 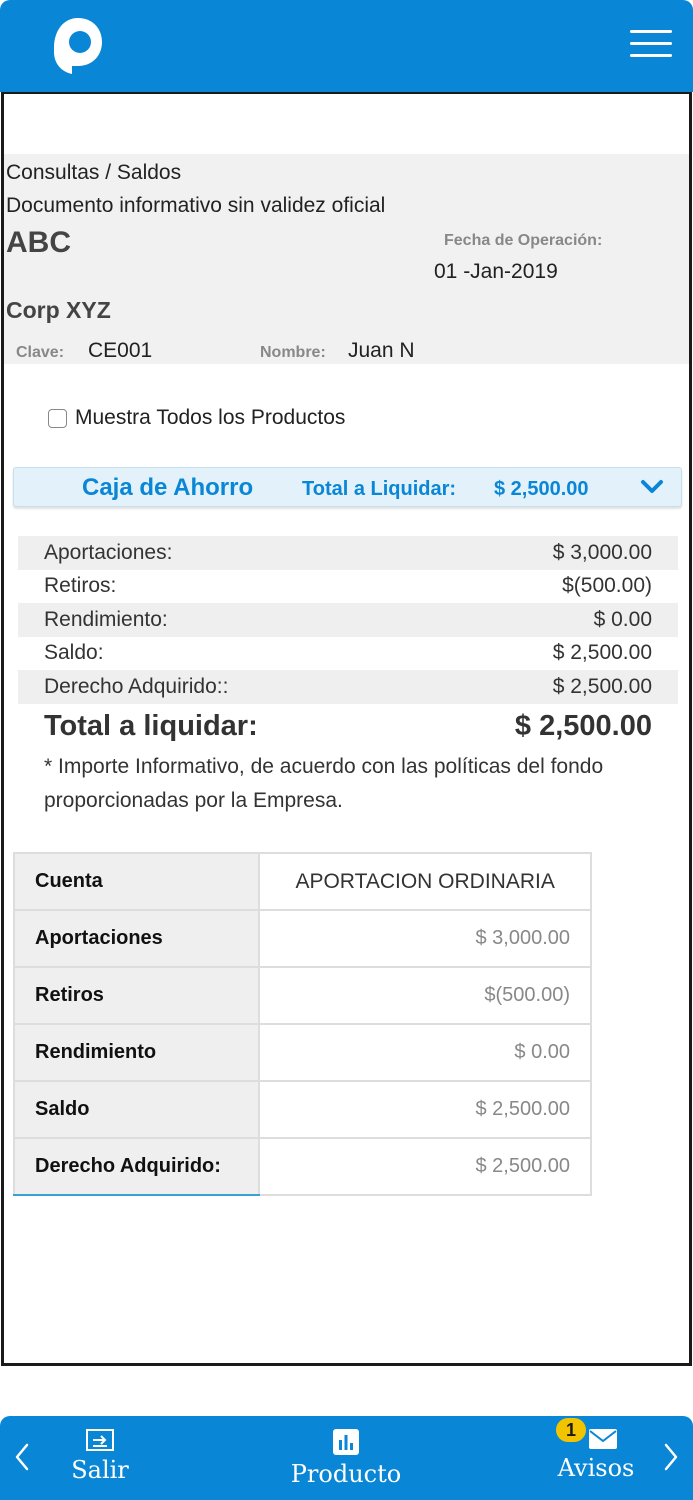 What do you see at coordinates (523, 240) in the screenshot?
I see `fecha-label: Fecha de Operación:` at bounding box center [523, 240].